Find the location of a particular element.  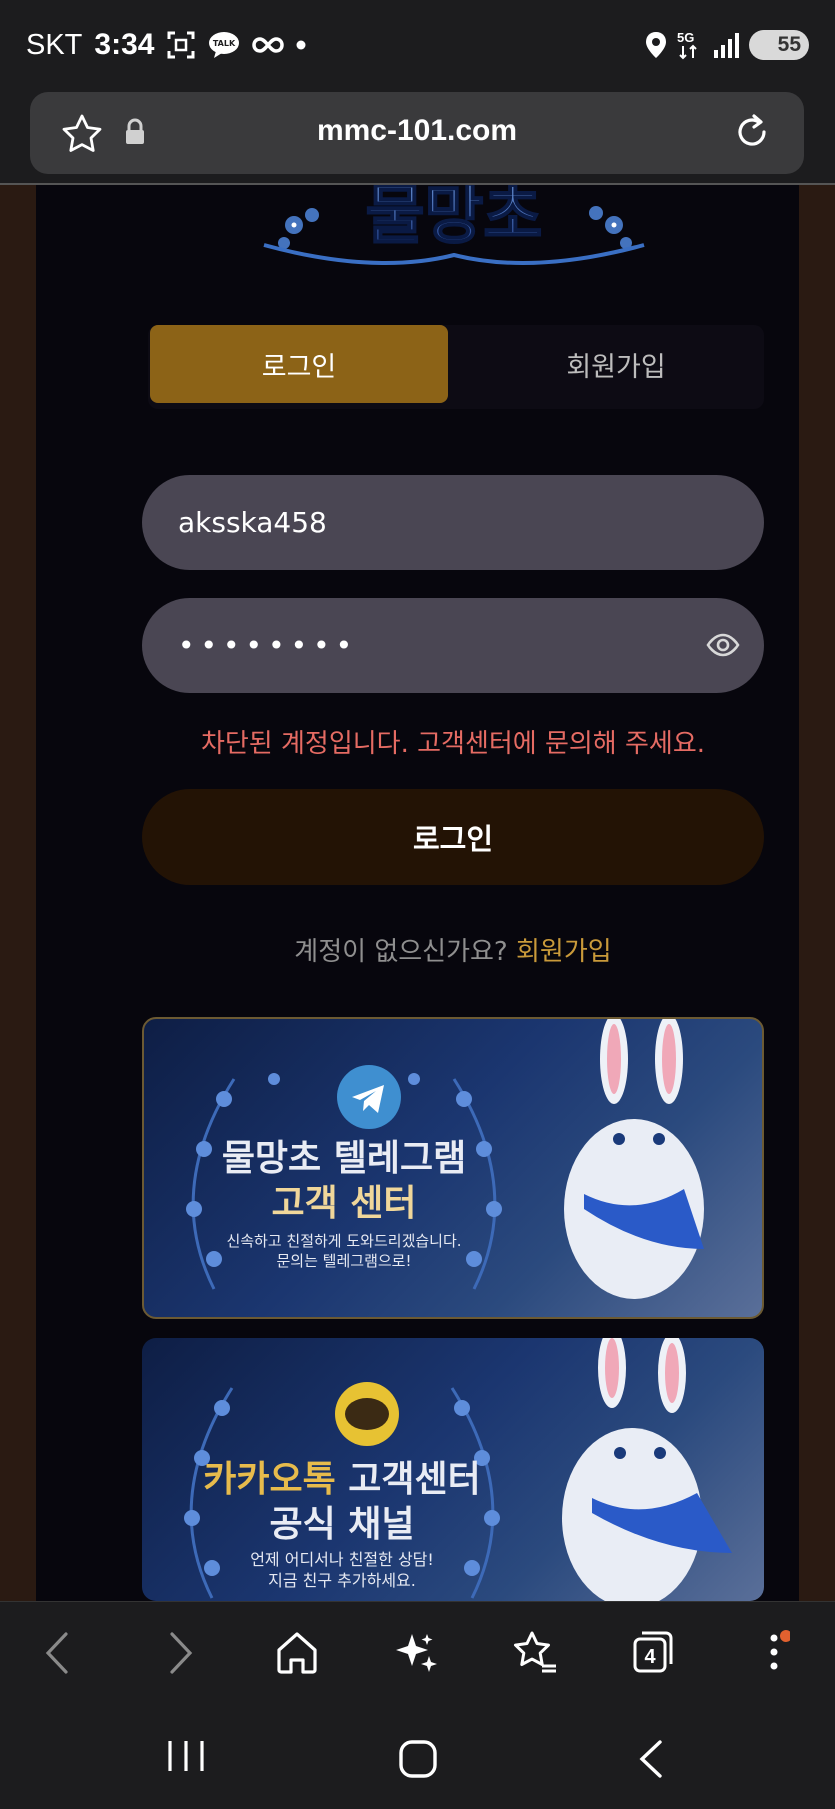

browser-toolbar: 4 is located at coordinates (417, 1651).